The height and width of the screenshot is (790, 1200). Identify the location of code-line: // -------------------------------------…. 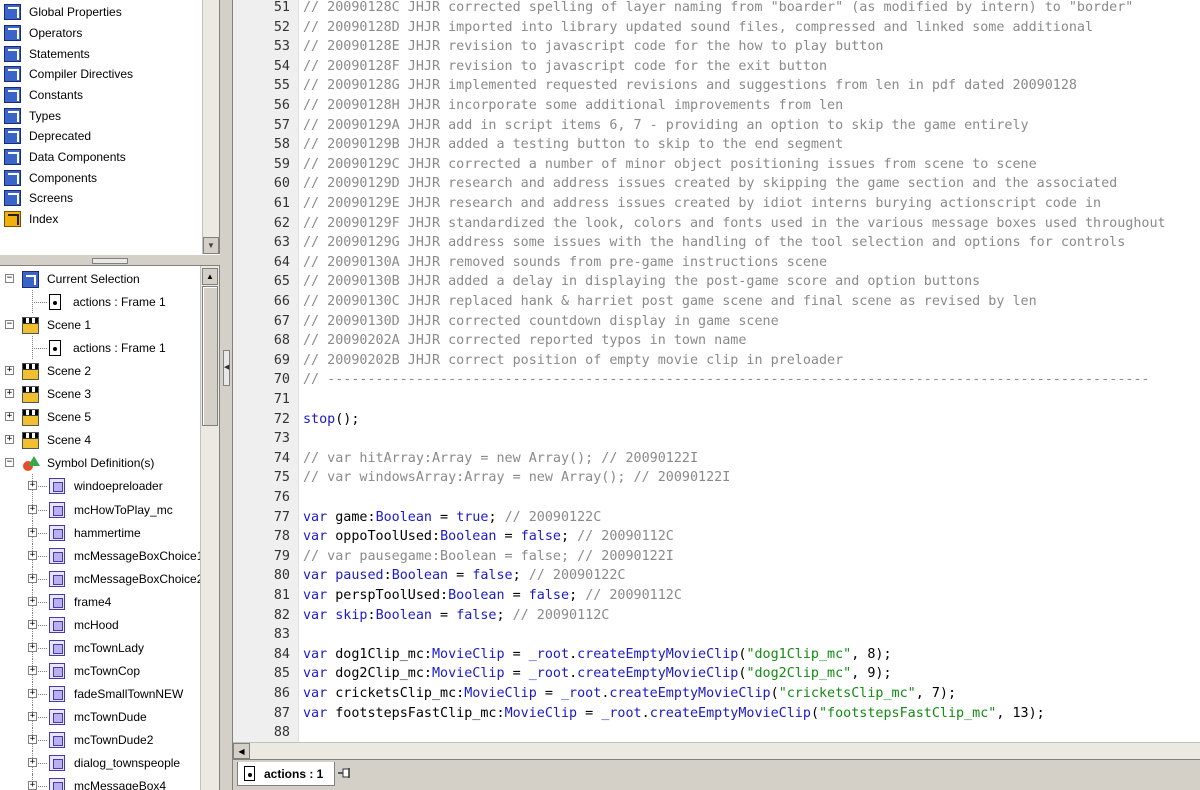
(726, 380).